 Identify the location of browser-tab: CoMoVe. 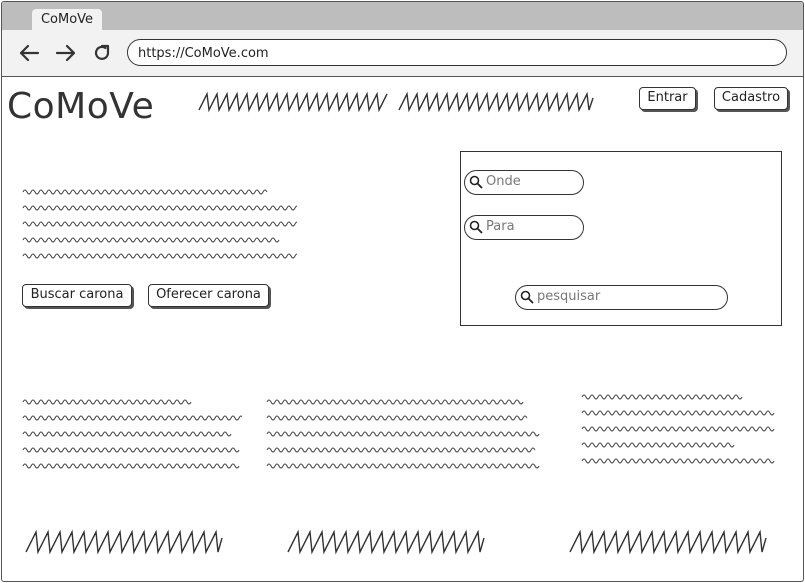
(67, 19).